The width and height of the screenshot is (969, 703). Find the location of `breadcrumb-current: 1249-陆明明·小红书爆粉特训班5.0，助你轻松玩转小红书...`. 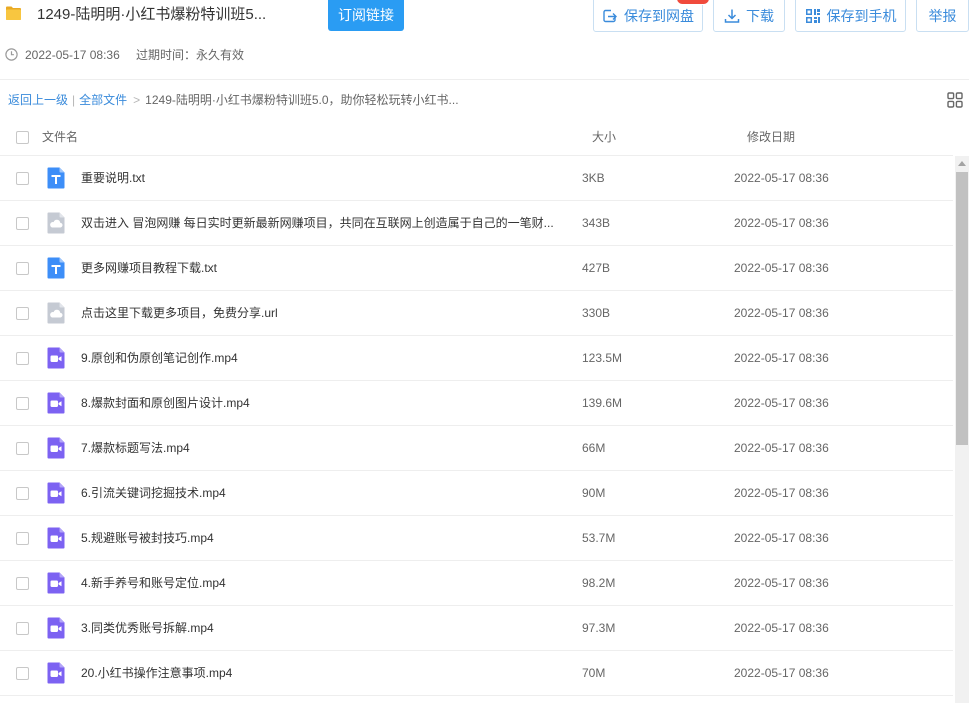

breadcrumb-current: 1249-陆明明·小红书爆粉特训班5.0，助你轻松玩转小红书... is located at coordinates (302, 100).